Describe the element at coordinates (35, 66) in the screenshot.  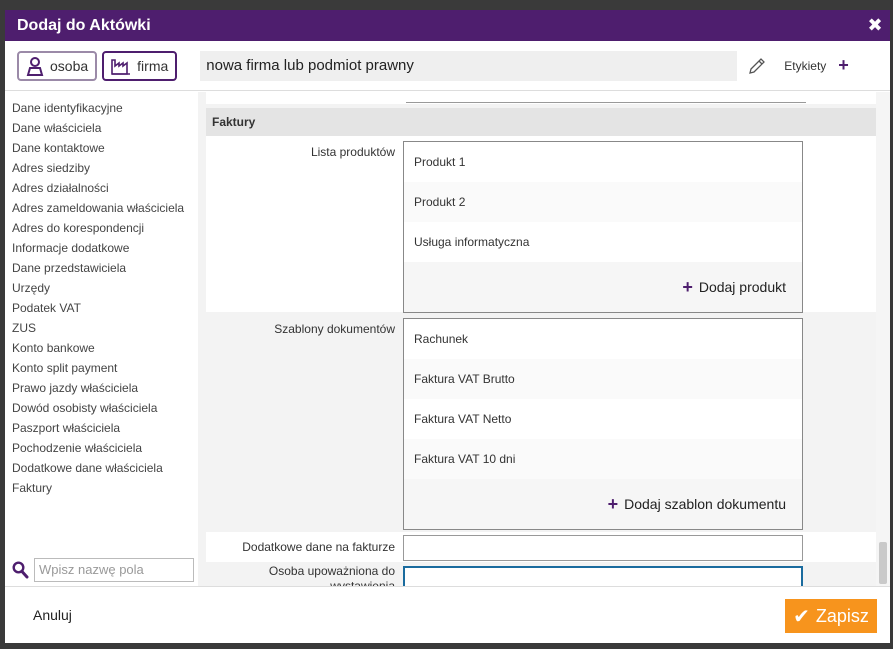
I see `person-icon` at that location.